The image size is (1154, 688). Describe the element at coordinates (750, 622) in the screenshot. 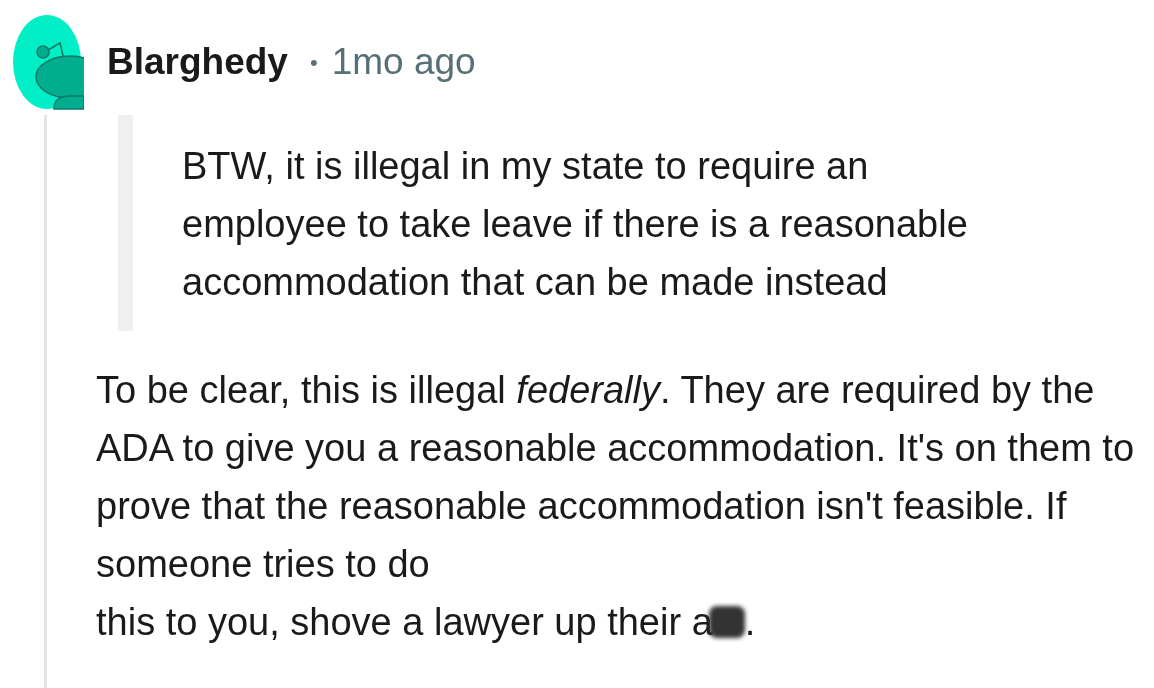

I see `comment-period: .` at that location.